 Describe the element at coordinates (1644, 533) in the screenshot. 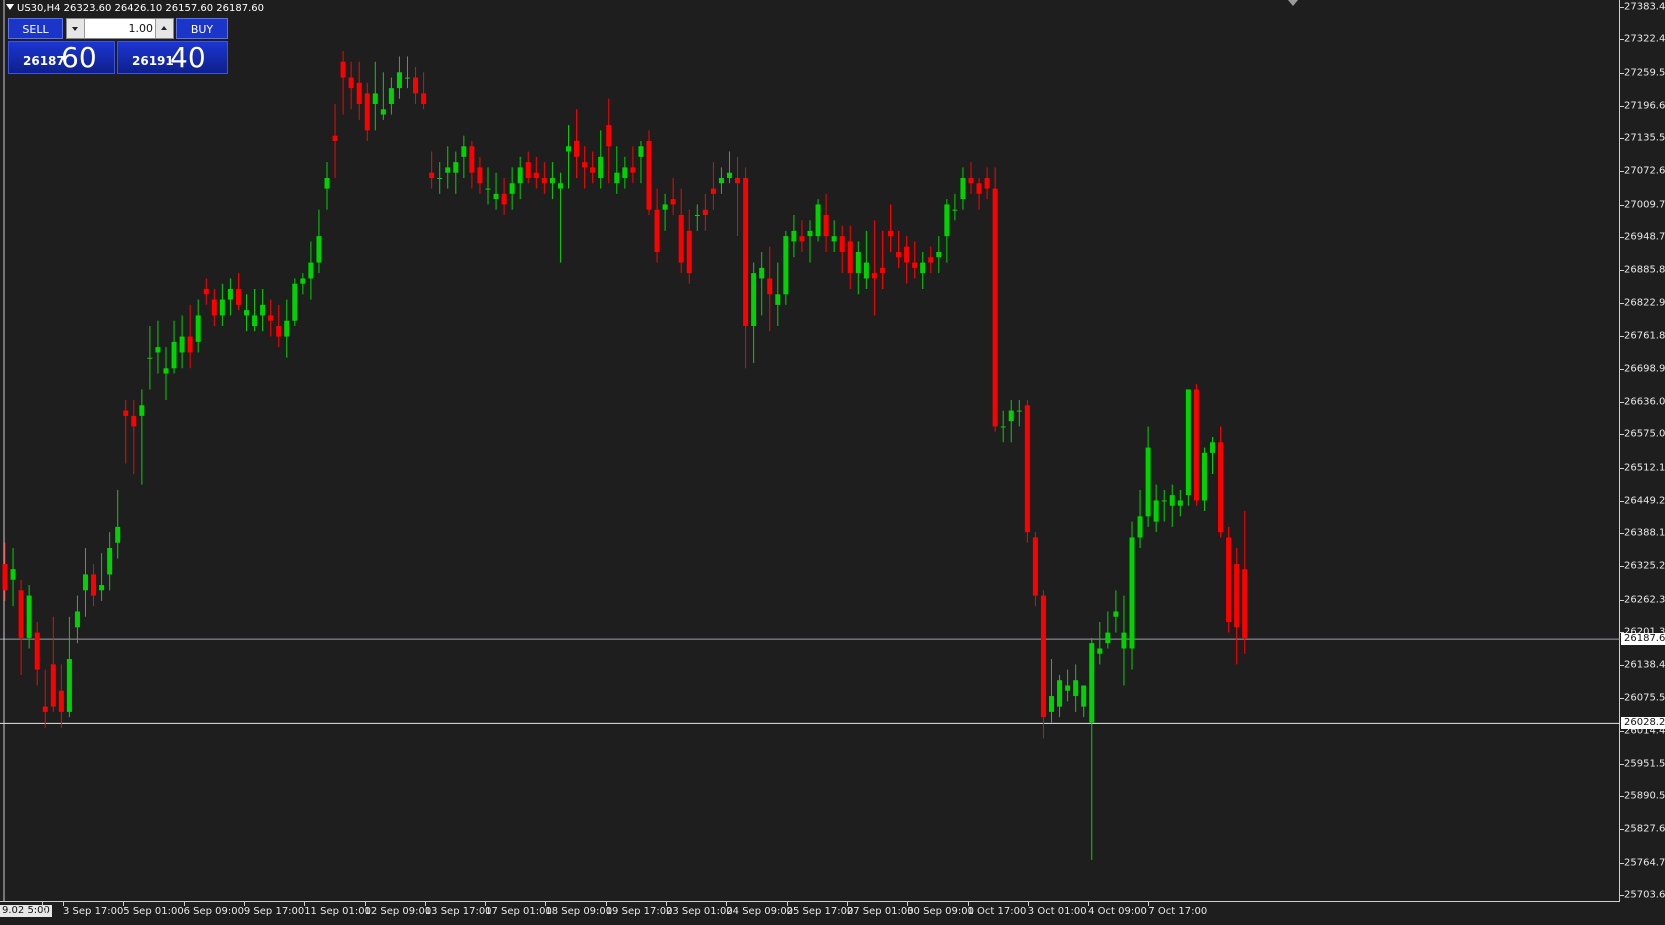

I see `price-axis-label: 26388.15` at that location.